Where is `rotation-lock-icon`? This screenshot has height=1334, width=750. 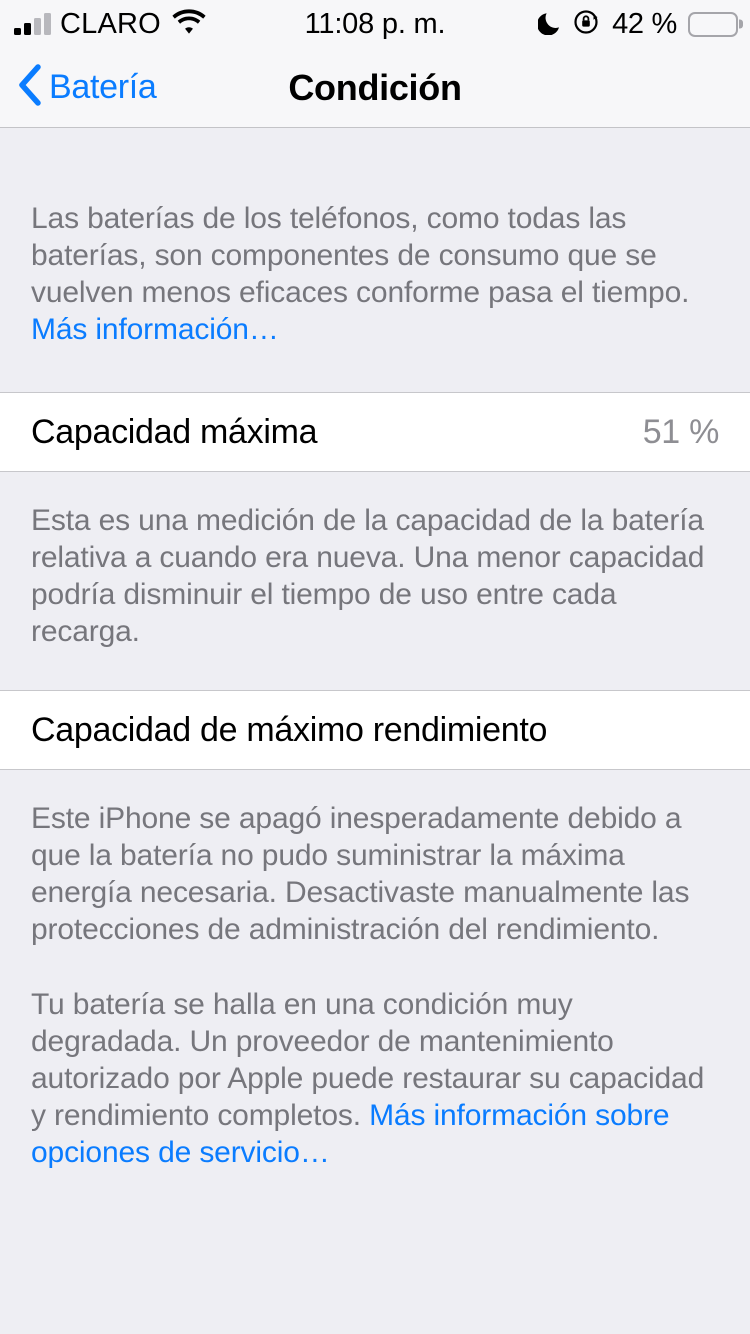
rotation-lock-icon is located at coordinates (587, 24).